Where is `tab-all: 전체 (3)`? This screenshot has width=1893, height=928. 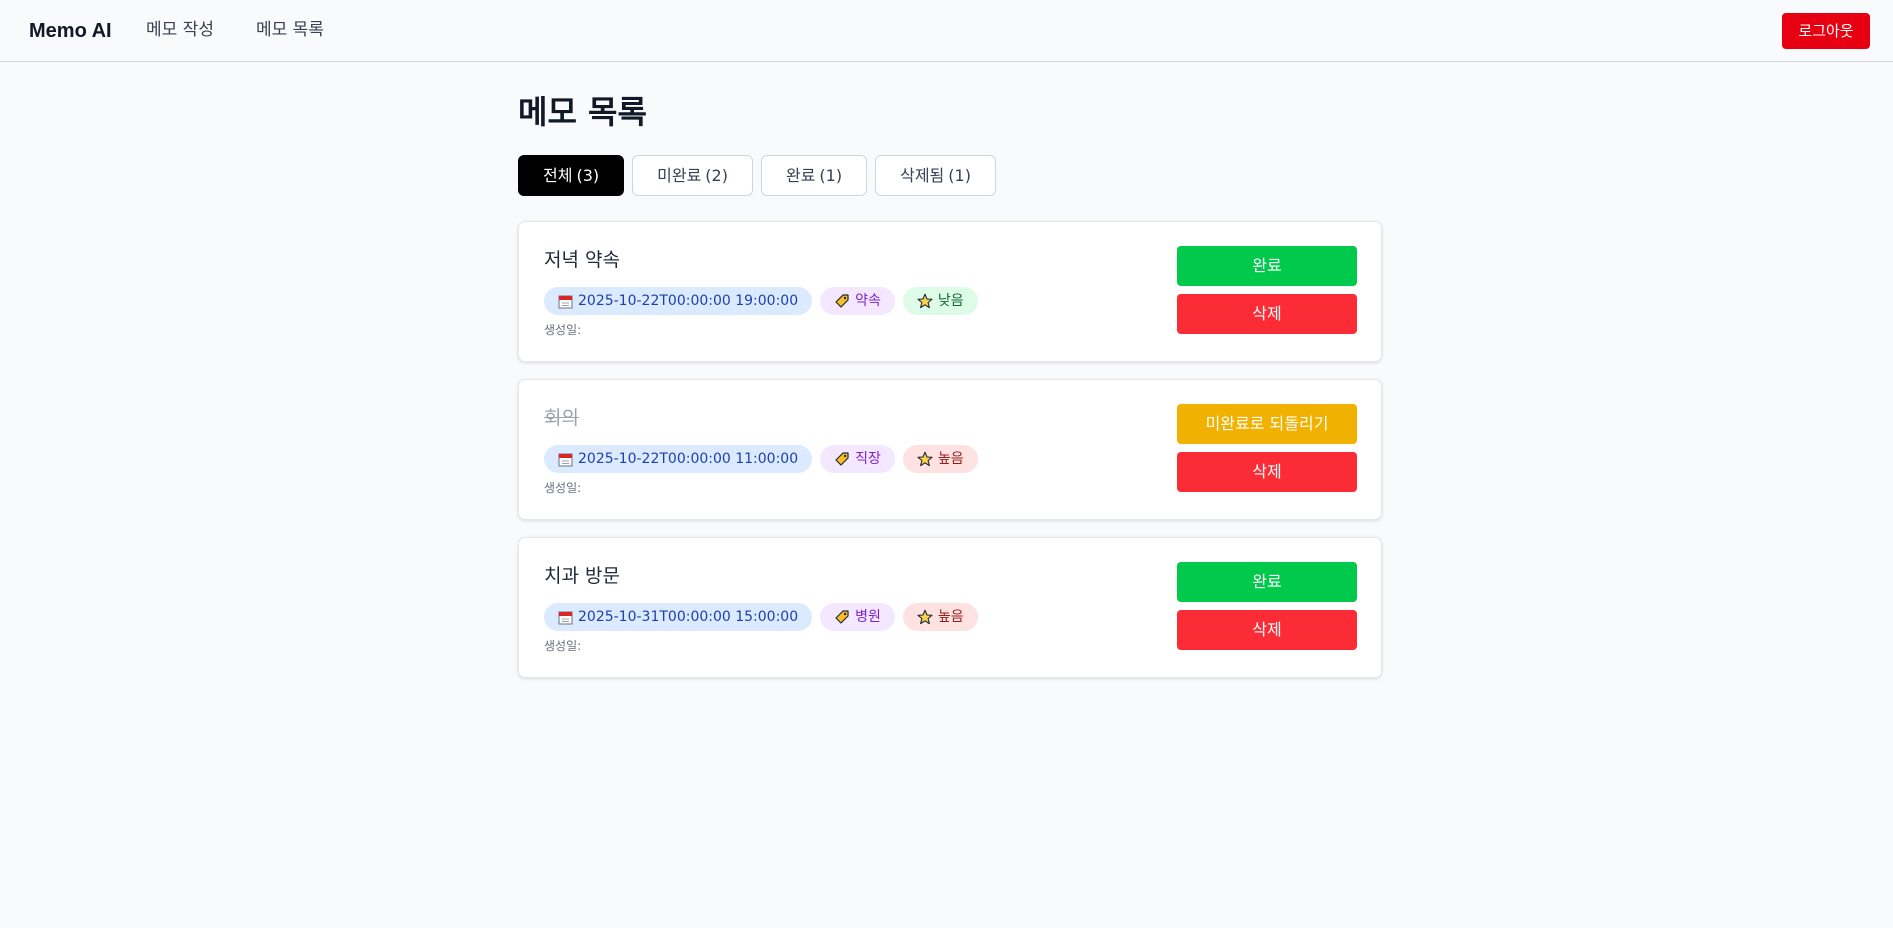 tab-all: 전체 (3) is located at coordinates (571, 175).